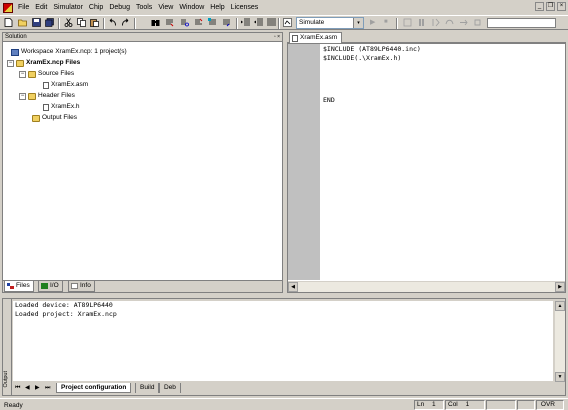 This screenshot has height=410, width=568. I want to click on menu-chip: Chip, so click(96, 7).